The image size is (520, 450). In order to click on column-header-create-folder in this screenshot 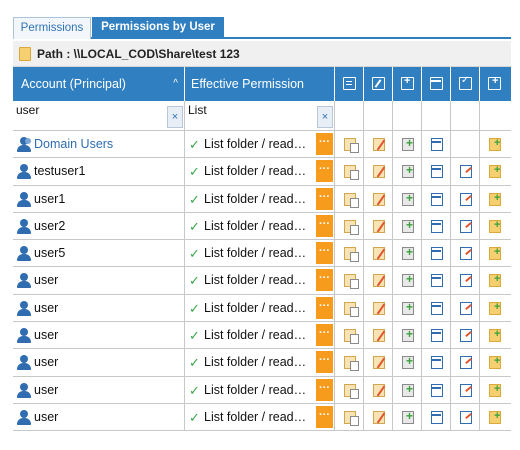, I will do `click(495, 84)`.